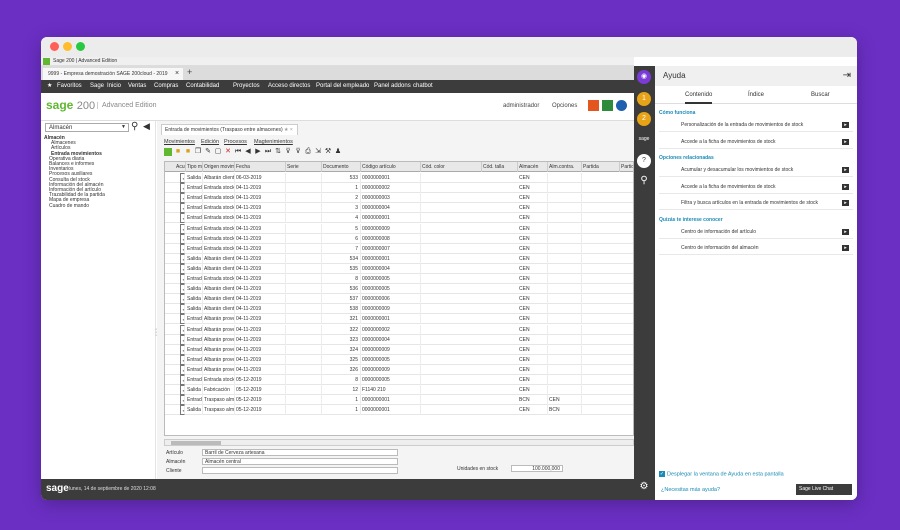 The height and width of the screenshot is (530, 900). Describe the element at coordinates (198, 152) in the screenshot. I see `copy-icon: ❐` at that location.